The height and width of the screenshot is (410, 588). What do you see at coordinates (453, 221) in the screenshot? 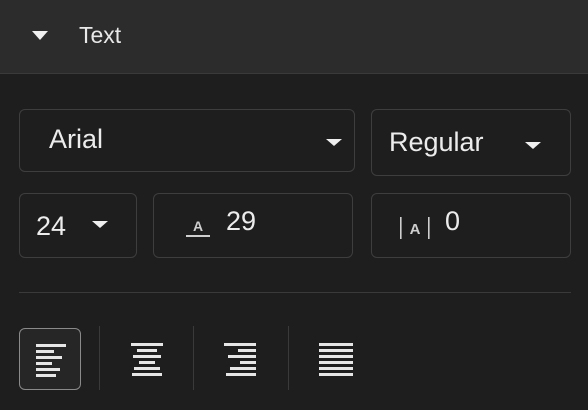
I see `letter-spacing-value: 0` at bounding box center [453, 221].